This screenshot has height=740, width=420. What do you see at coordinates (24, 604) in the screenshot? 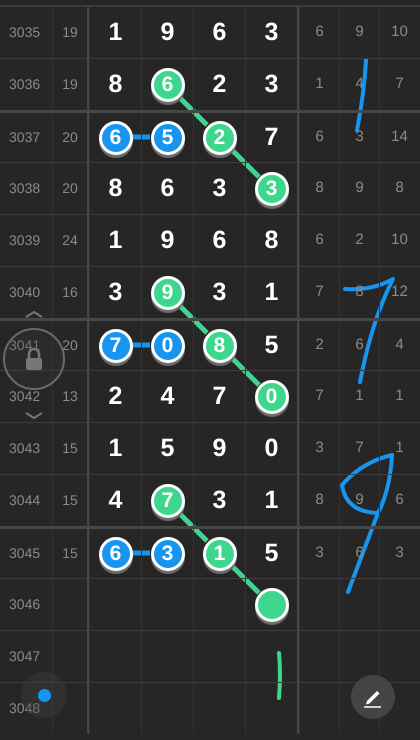
I see `issue-number: 3046` at bounding box center [24, 604].